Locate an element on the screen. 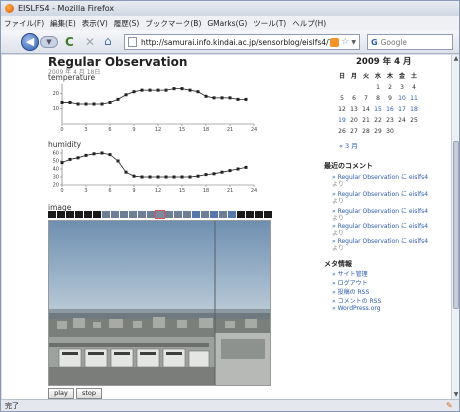  reload-icon: C is located at coordinates (69, 42).